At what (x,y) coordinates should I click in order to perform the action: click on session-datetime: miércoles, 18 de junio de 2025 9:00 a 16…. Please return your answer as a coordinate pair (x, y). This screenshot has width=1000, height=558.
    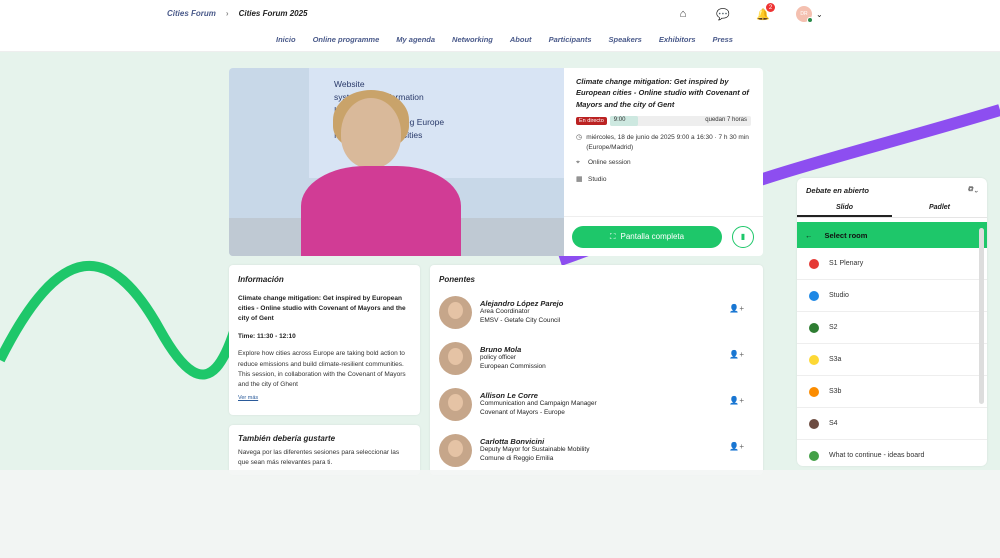
    Looking at the image, I should click on (667, 142).